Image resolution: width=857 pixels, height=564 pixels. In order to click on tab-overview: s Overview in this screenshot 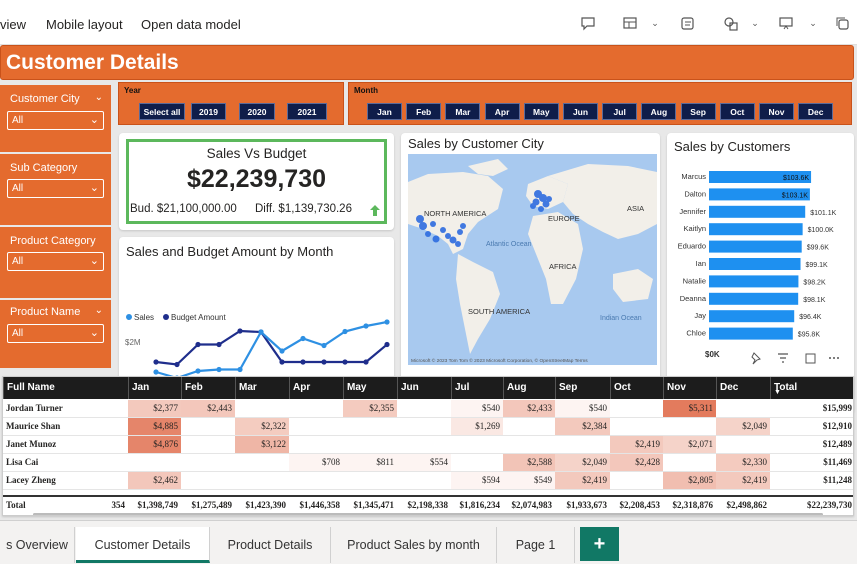, I will do `click(37, 545)`.